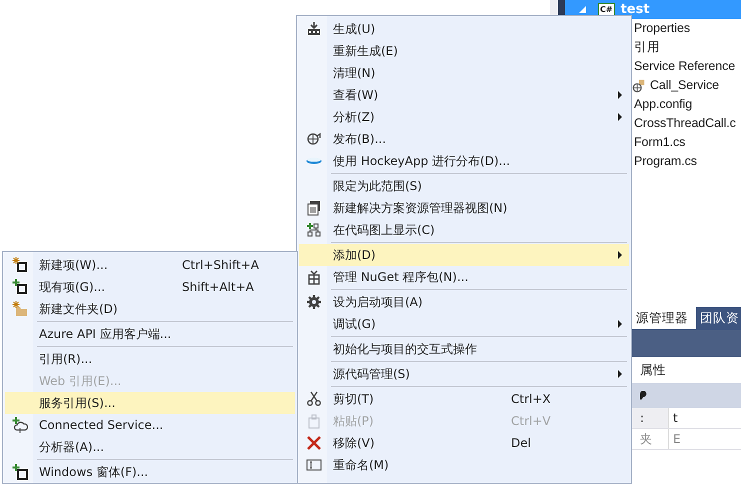 The height and width of the screenshot is (484, 741). Describe the element at coordinates (464, 208) in the screenshot. I see `menu-item: 新建解决方案资源管理器视图(N)` at that location.